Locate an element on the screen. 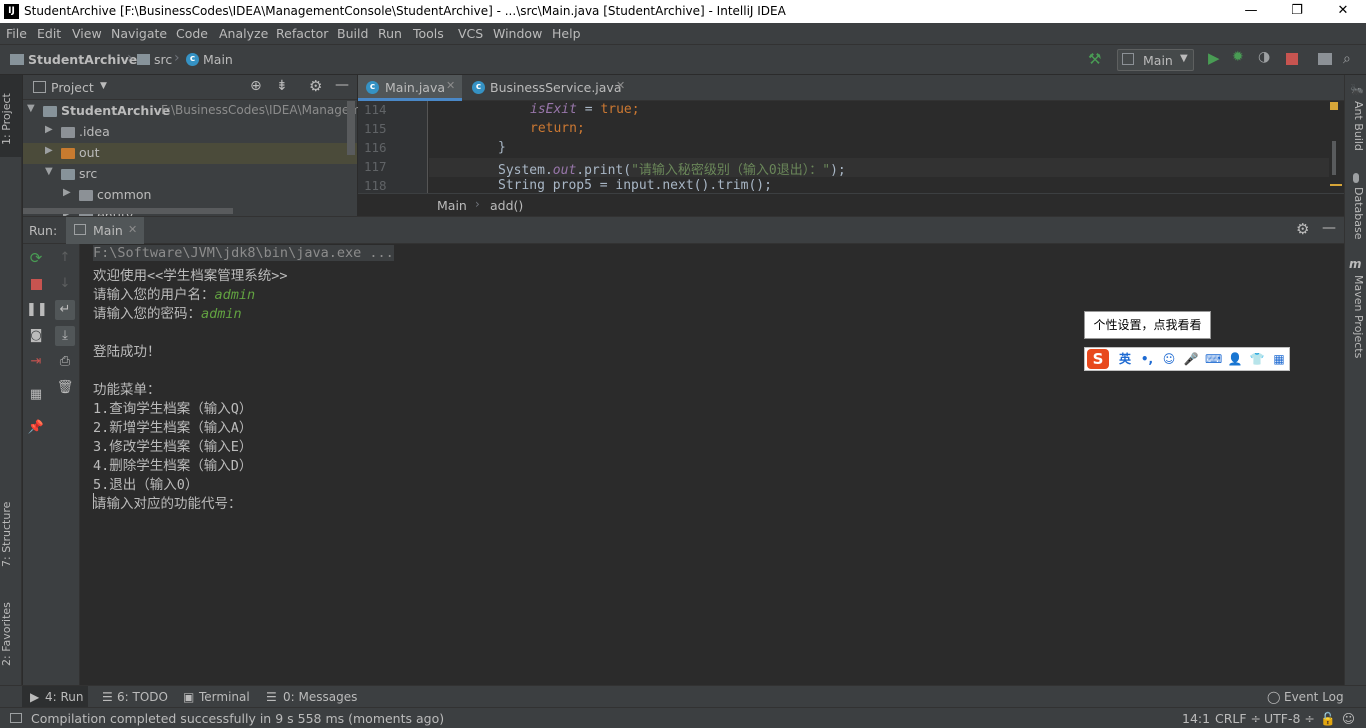 The height and width of the screenshot is (728, 1366). minimize-button: — is located at coordinates (1251, 11).